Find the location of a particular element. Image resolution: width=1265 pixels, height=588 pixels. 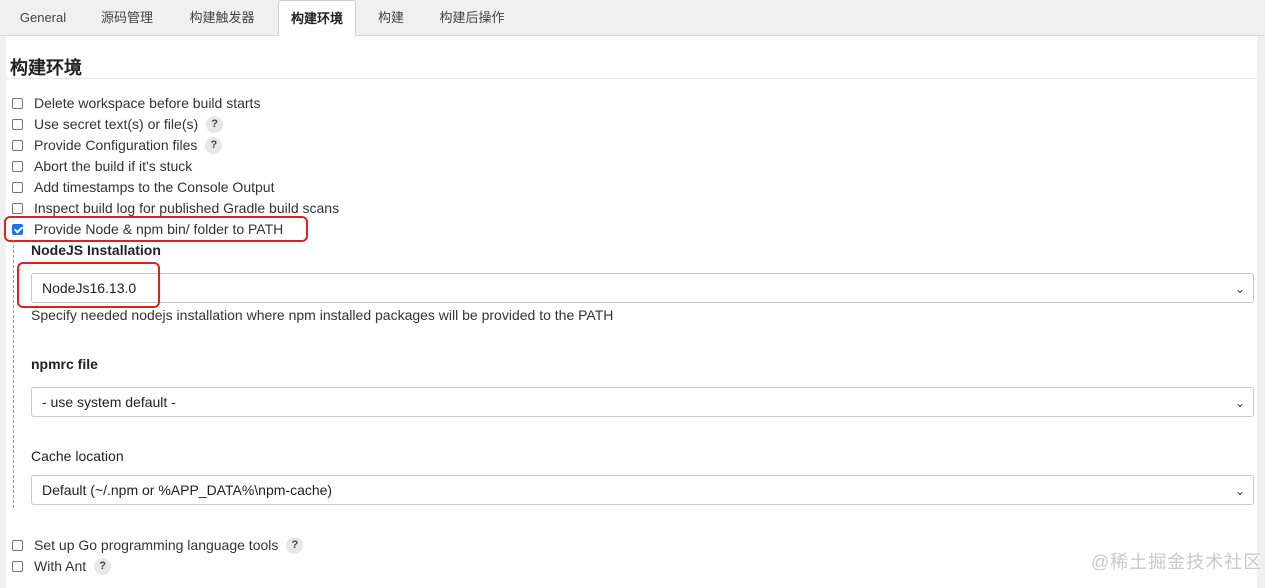

cache-location-label: Cache location is located at coordinates (77, 456).